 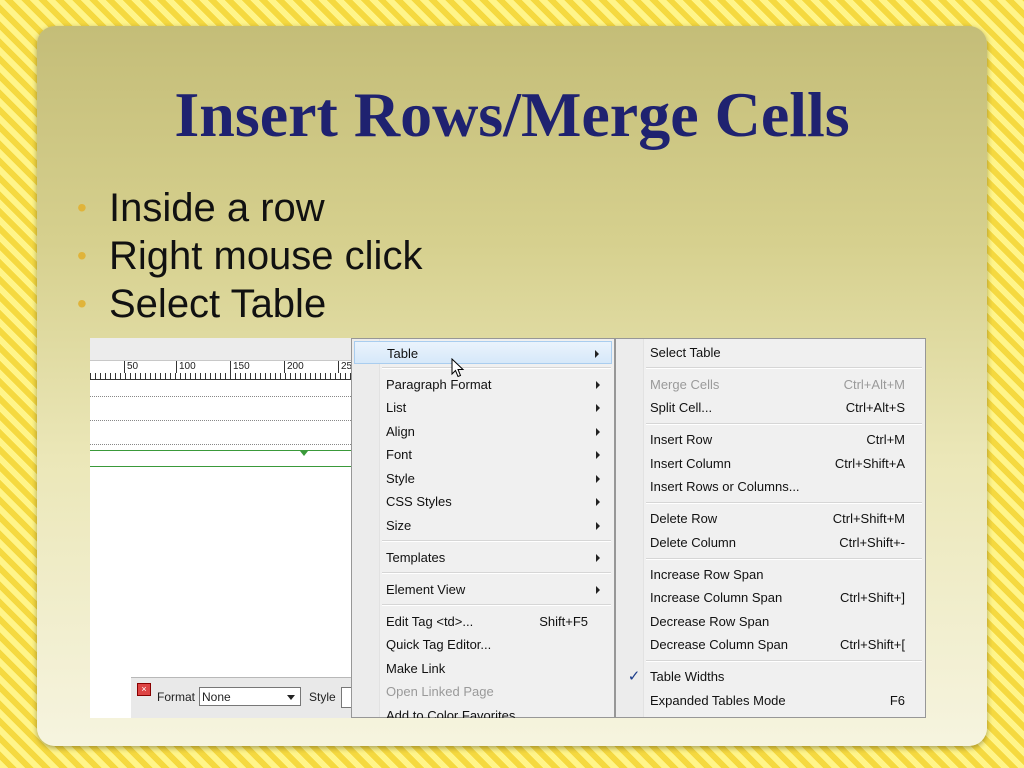 I want to click on menu-item-merge-cells: Merge Cells Ctrl+Alt+M, so click(x=770, y=384).